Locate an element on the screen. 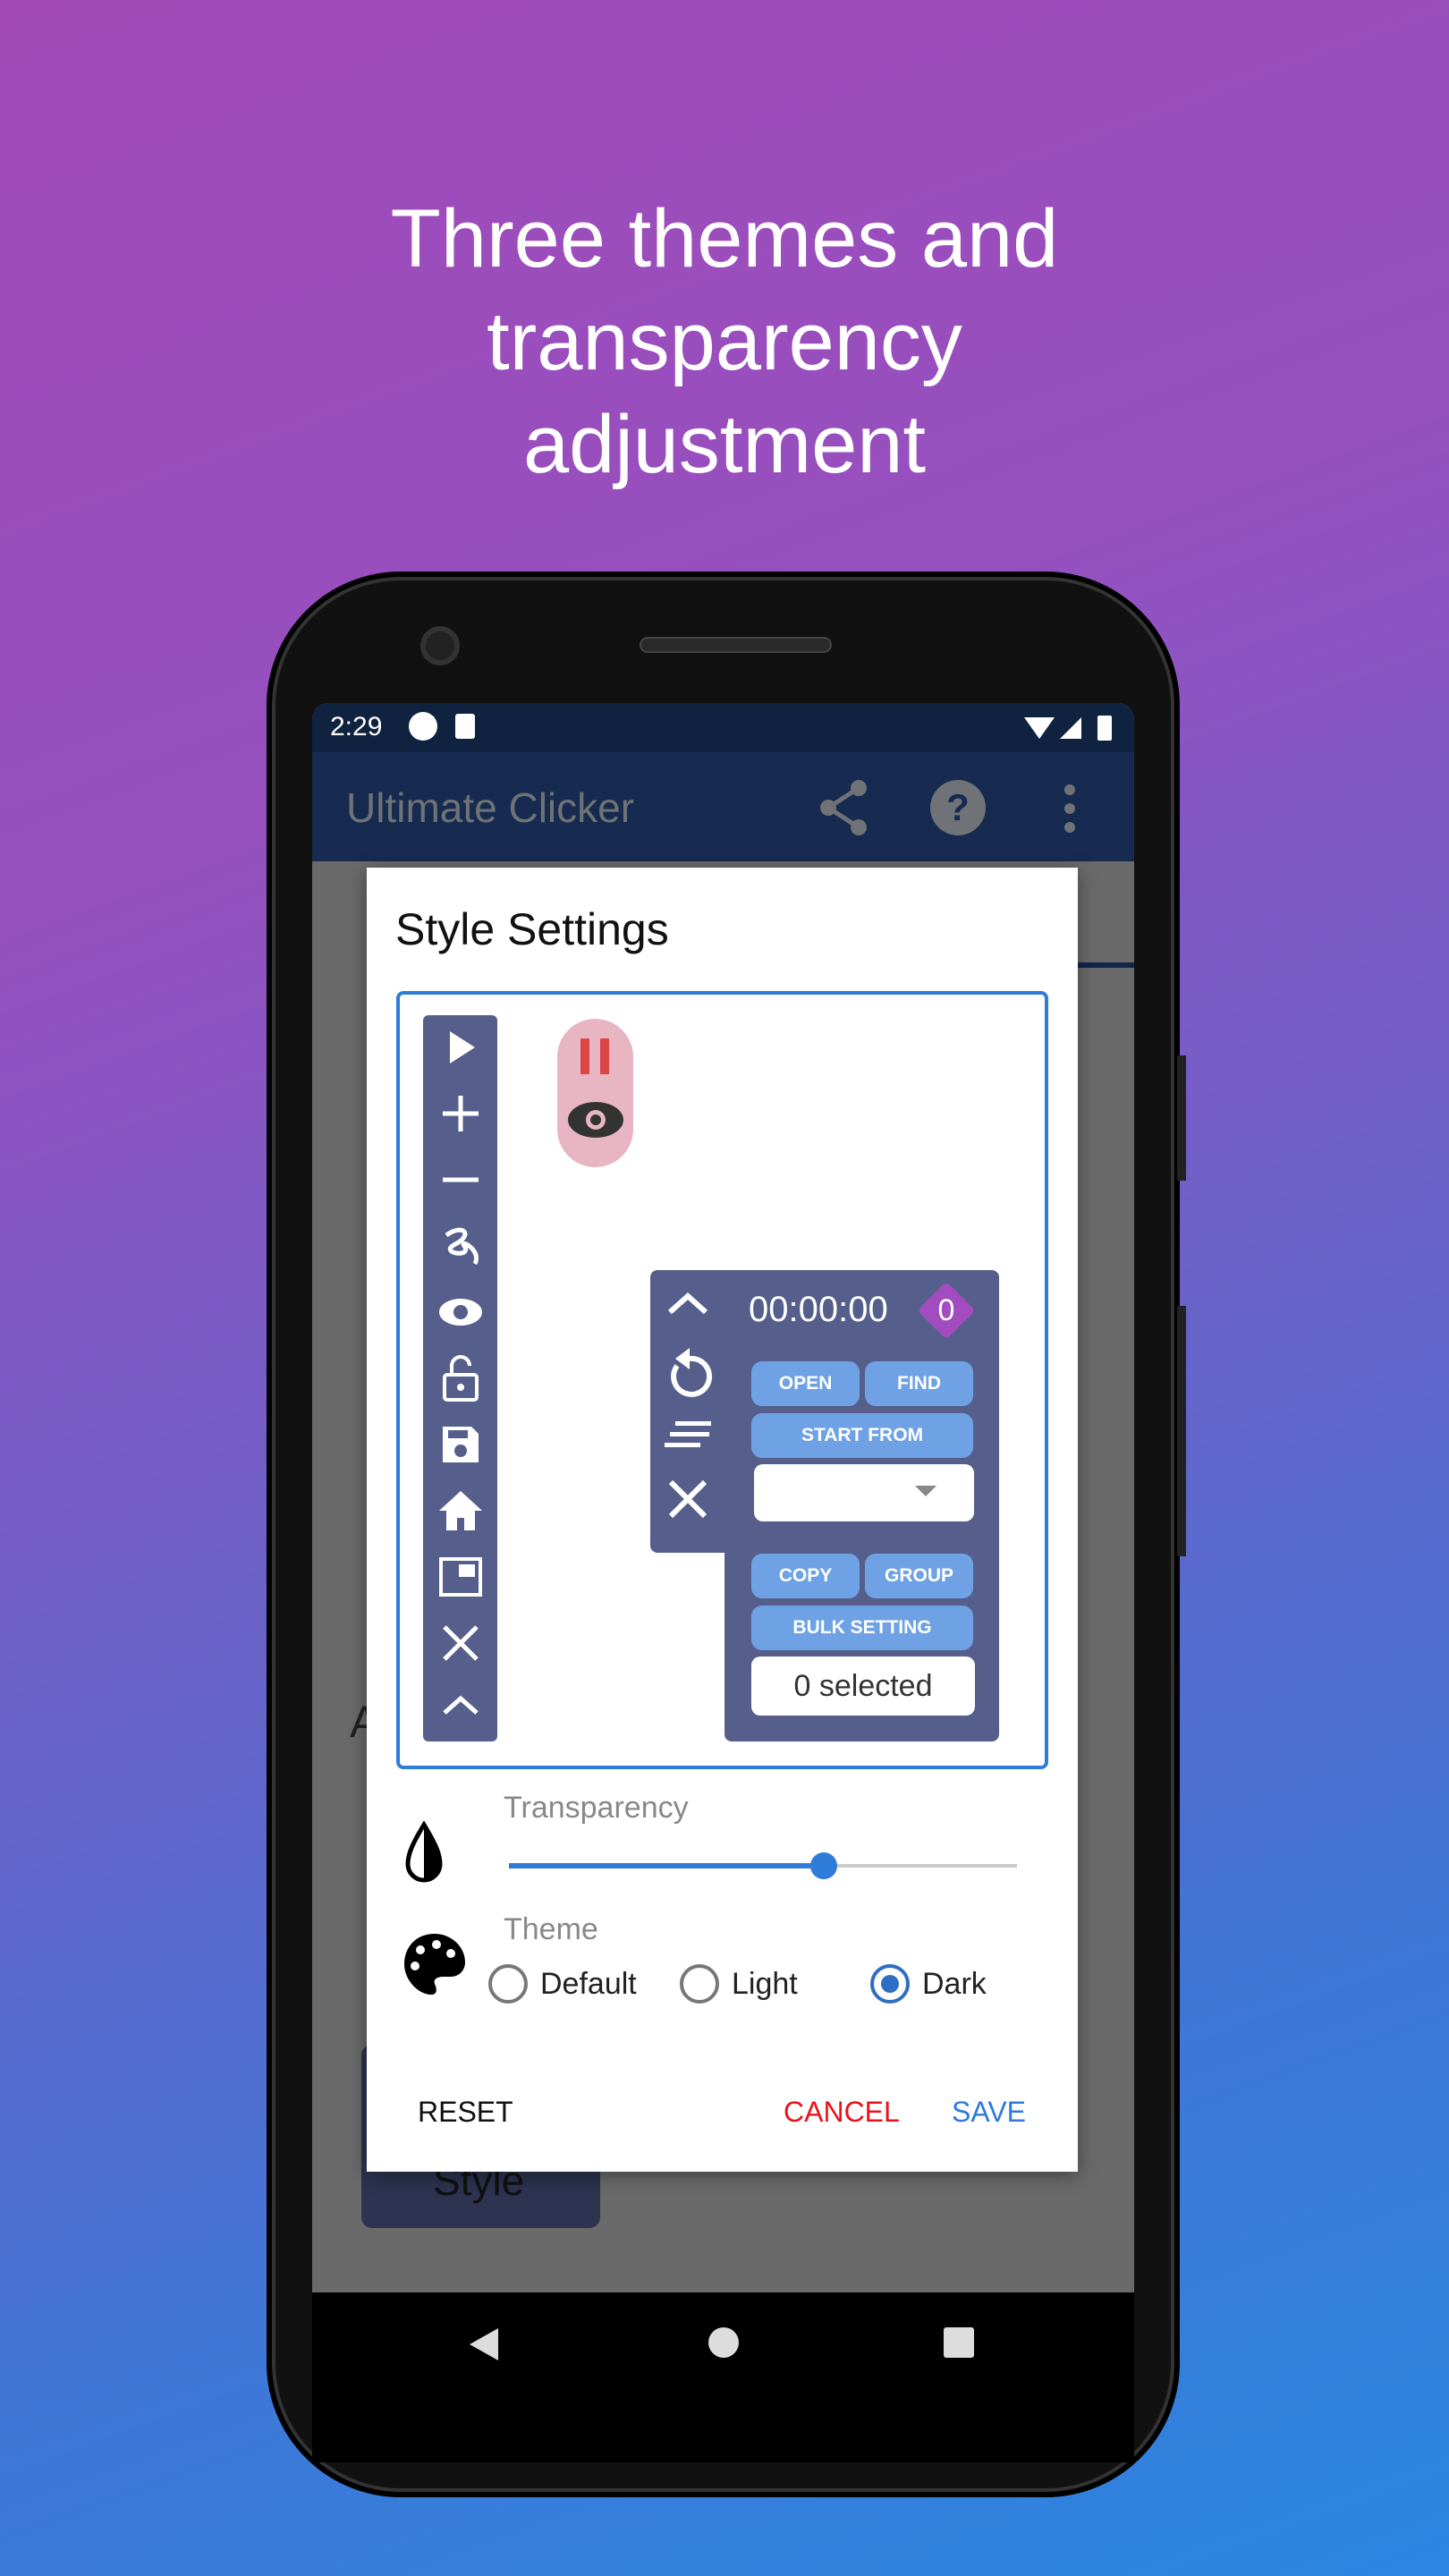 The image size is (1449, 2576). earpiece-speaker is located at coordinates (736, 645).